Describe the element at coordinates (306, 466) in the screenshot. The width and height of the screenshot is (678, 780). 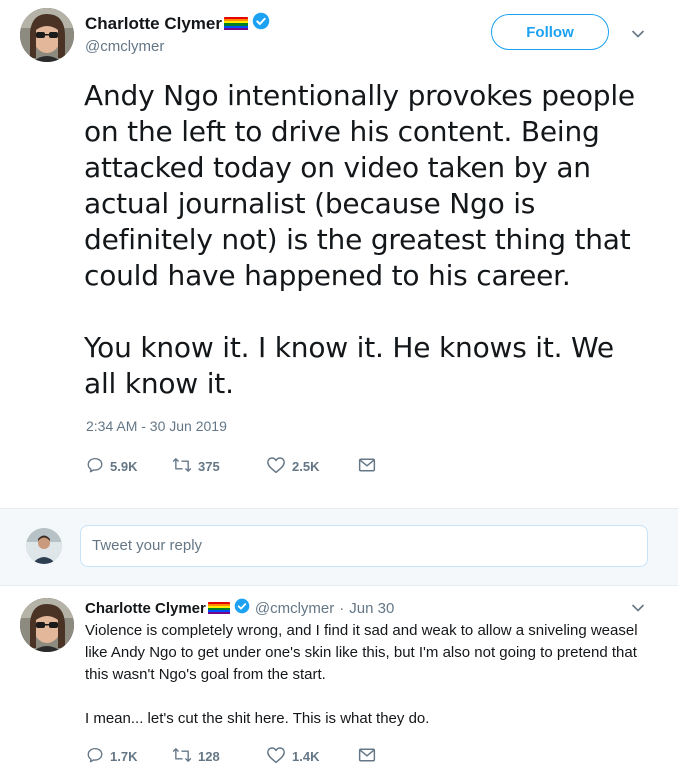
I see `like-count: 2.5K` at that location.